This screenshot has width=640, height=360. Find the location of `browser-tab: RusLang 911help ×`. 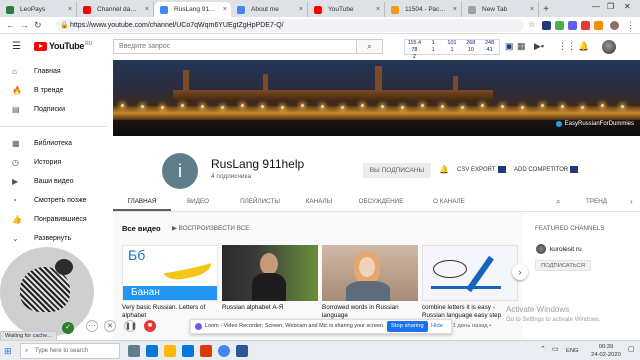

browser-tab: RusLang 911help × is located at coordinates (192, 9).